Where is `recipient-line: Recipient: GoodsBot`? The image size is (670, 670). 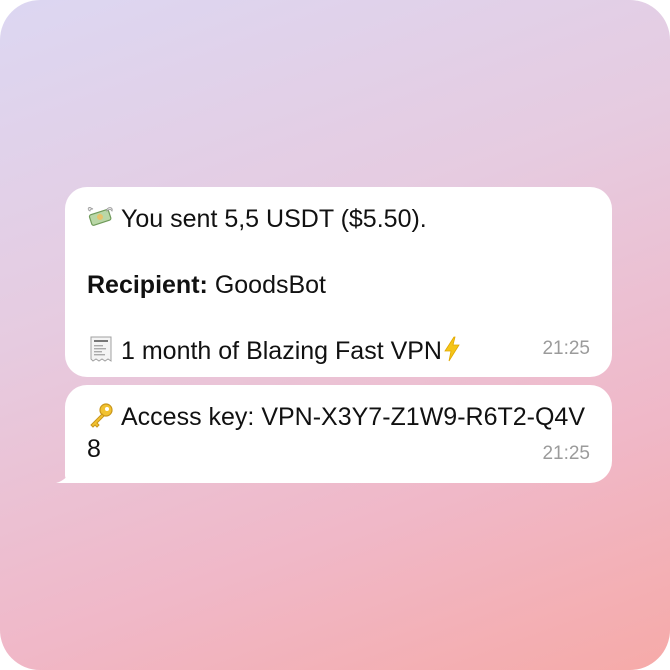 recipient-line: Recipient: GoodsBot is located at coordinates (338, 285).